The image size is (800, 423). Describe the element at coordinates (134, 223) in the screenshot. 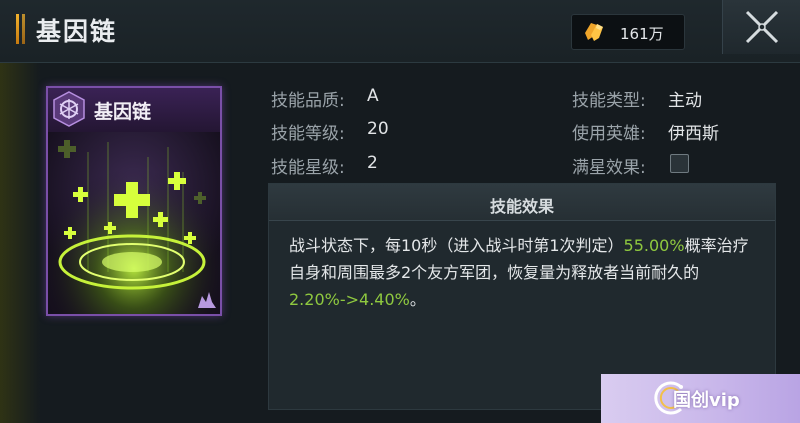

I see `green-heal-crosses-art` at that location.